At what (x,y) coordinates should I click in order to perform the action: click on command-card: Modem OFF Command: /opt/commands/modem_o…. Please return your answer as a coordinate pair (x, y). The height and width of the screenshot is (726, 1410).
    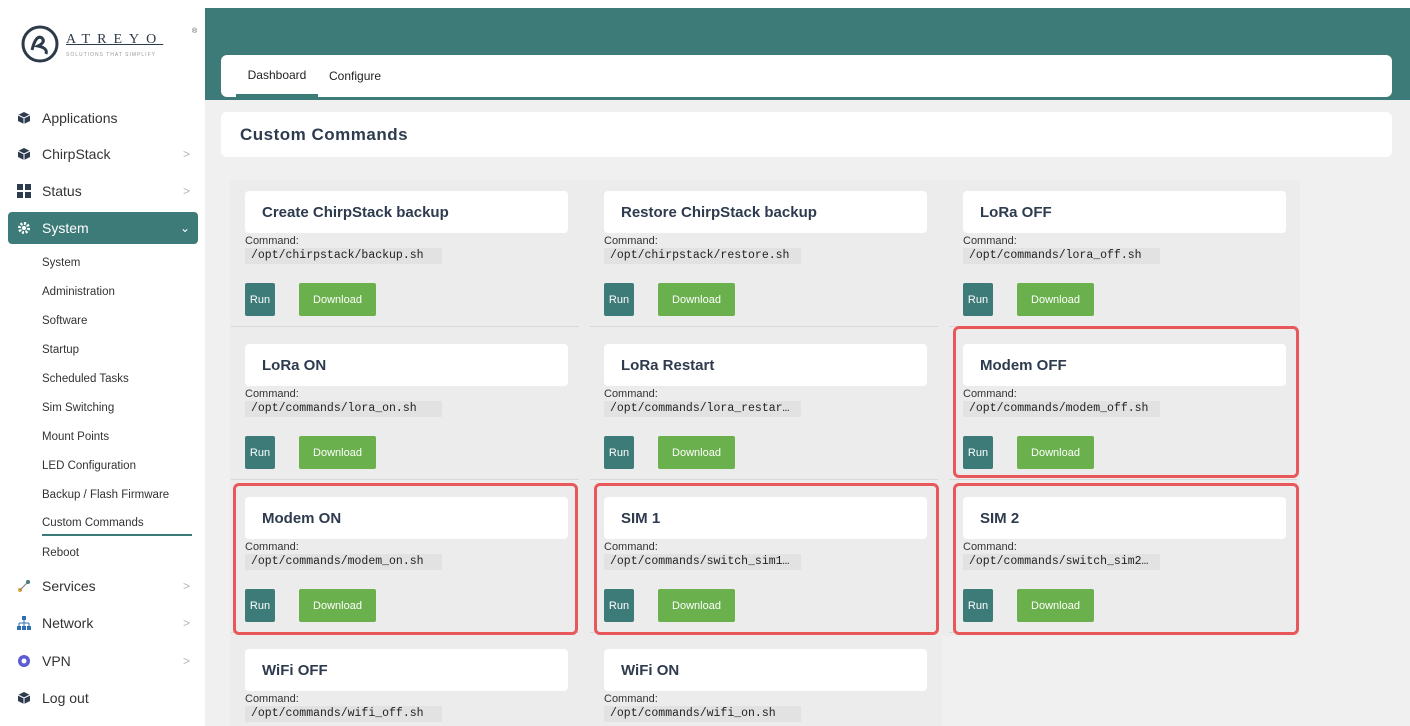
    Looking at the image, I should click on (1123, 406).